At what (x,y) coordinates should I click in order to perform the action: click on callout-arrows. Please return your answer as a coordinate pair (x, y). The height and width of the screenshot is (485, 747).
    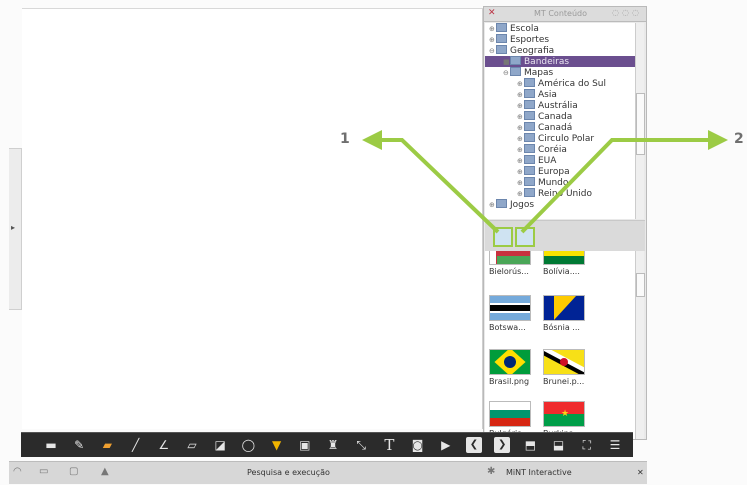
    Looking at the image, I should click on (545, 182).